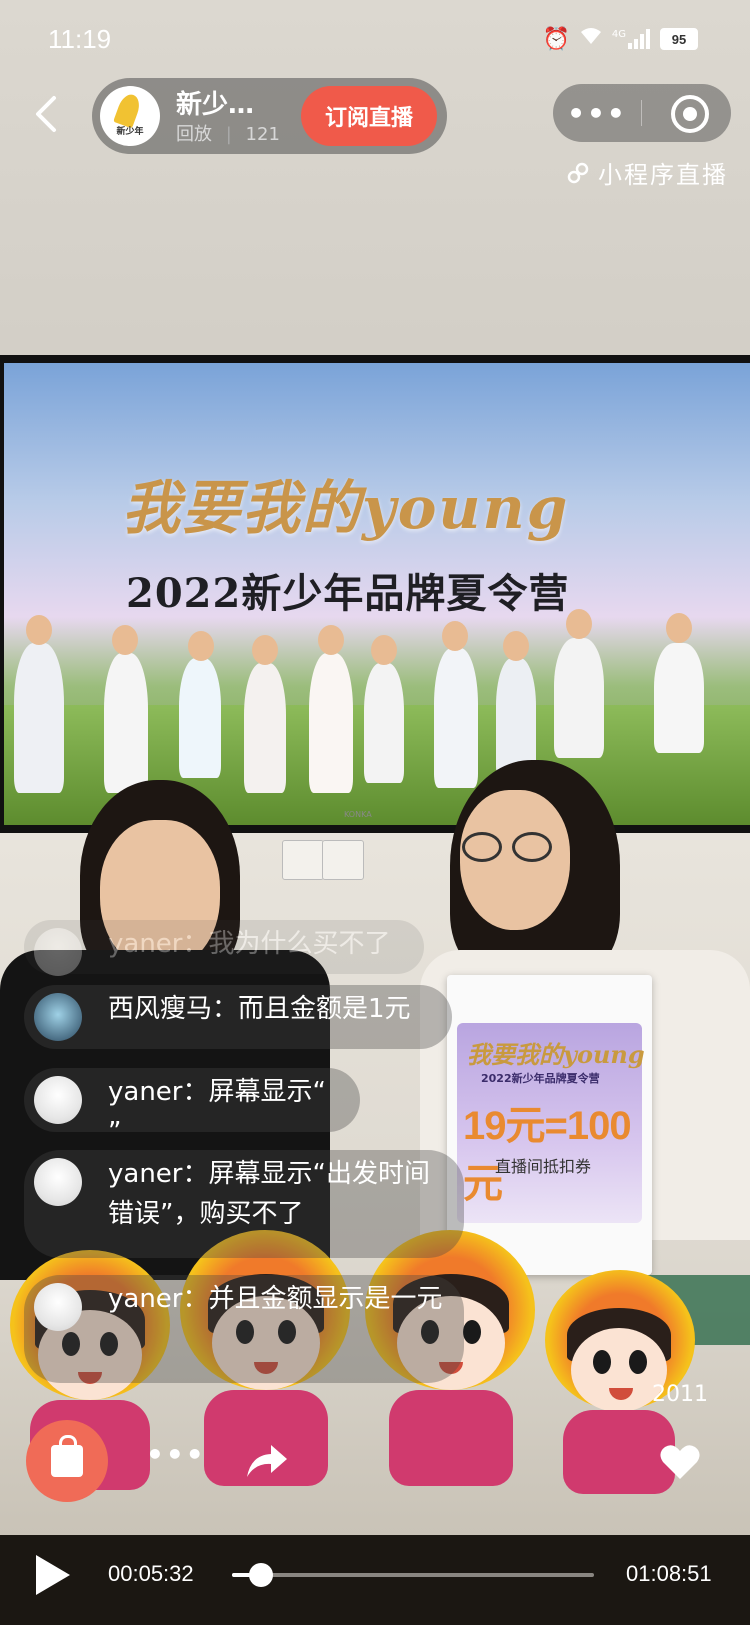 Image resolution: width=750 pixels, height=1625 pixels. What do you see at coordinates (413, 1575) in the screenshot?
I see `progress-track` at bounding box center [413, 1575].